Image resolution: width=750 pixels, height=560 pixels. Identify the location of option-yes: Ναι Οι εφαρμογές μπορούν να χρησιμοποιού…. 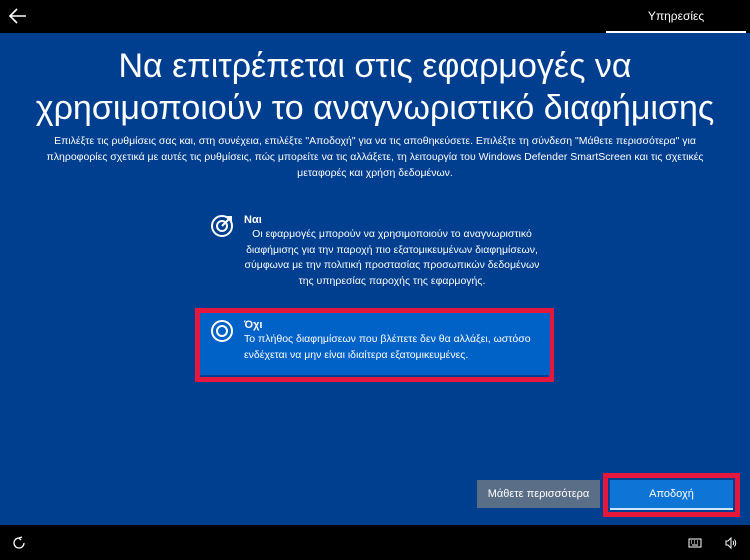
(375, 252).